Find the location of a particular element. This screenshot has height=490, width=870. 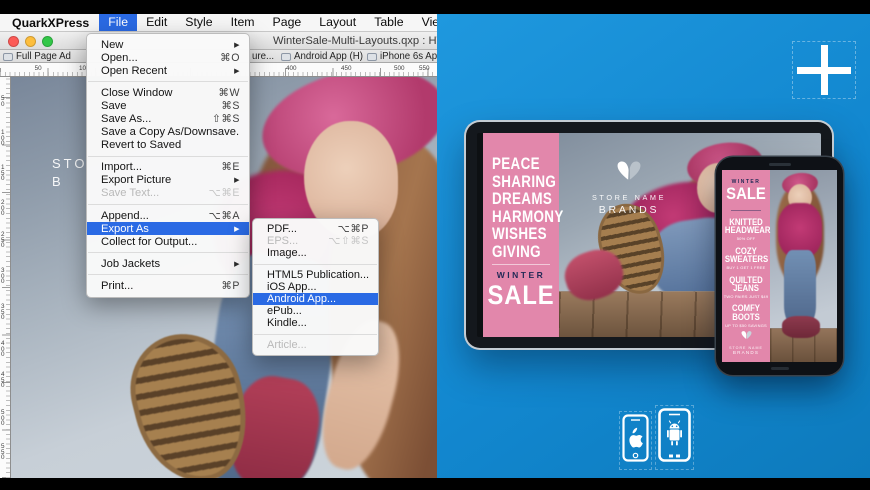

menu-item-close-window: Close Window ⌘W is located at coordinates (168, 92).